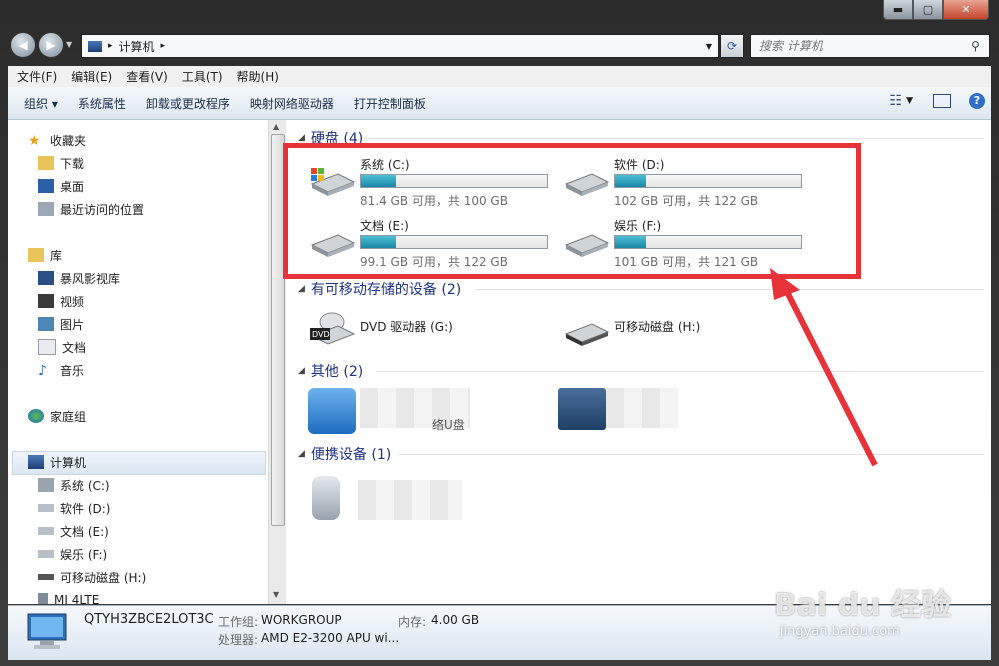  I want to click on nav-item-music: ♪ 音乐, so click(61, 370).